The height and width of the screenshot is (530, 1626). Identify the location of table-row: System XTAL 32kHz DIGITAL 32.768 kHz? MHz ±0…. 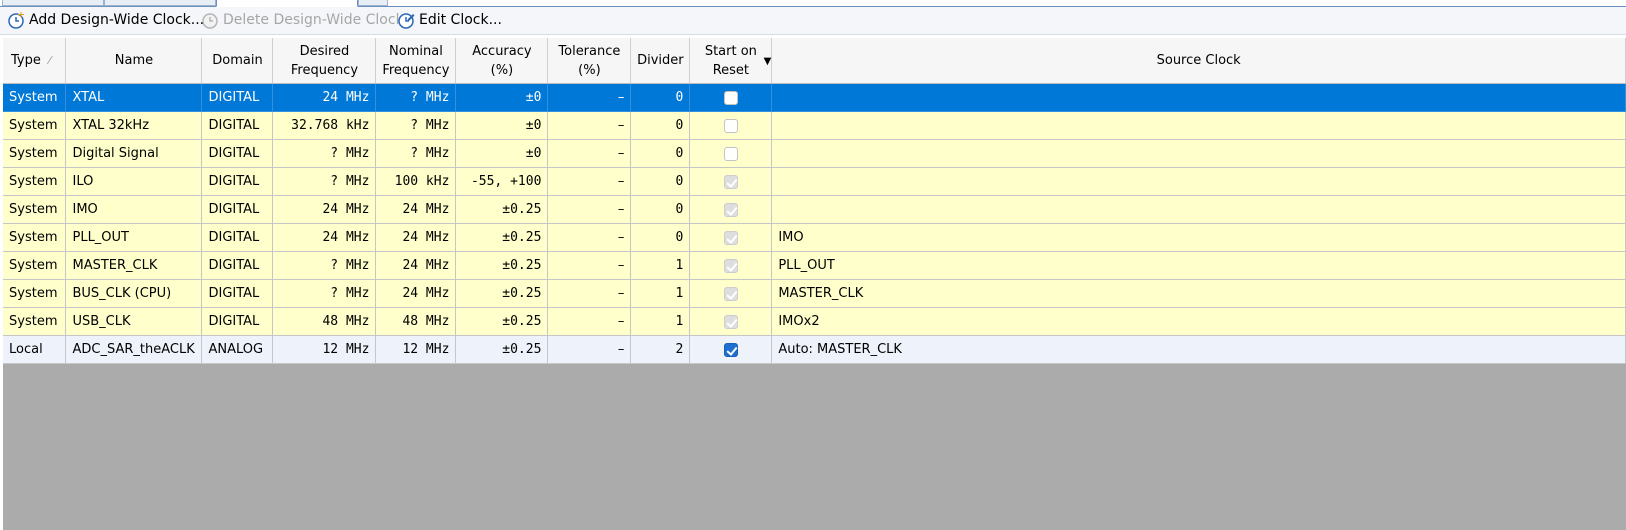
(814, 125).